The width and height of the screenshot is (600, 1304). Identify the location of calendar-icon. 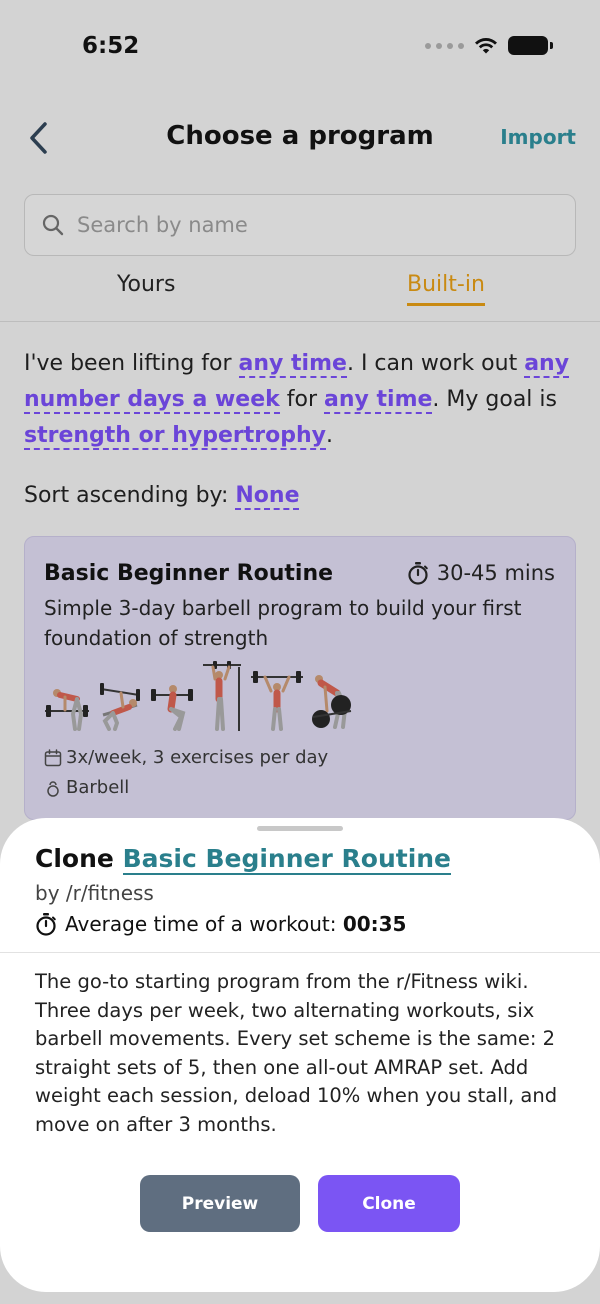
(53, 757).